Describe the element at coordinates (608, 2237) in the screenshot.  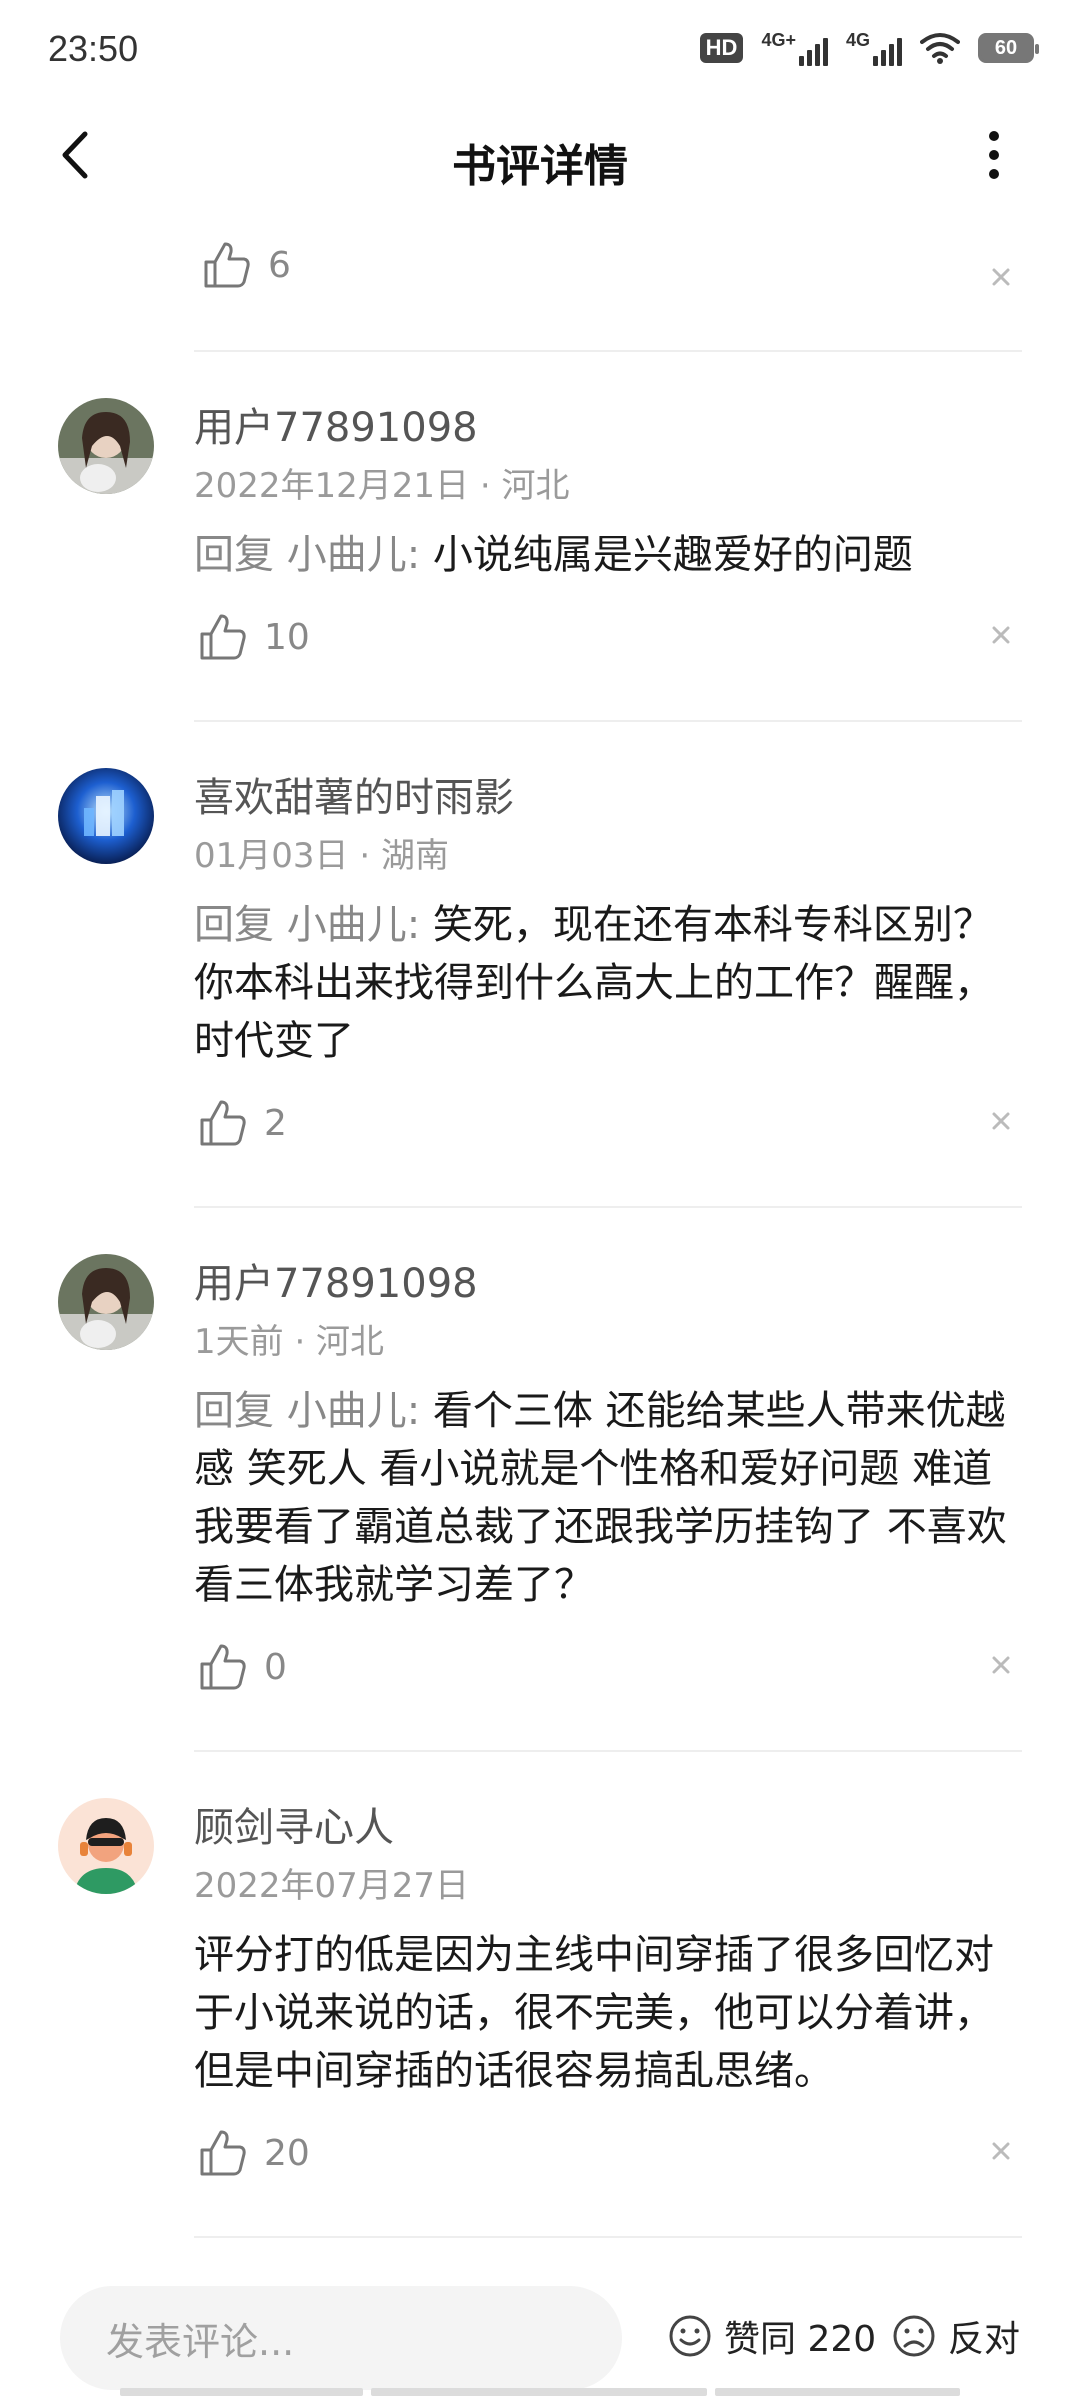
I see `divider` at that location.